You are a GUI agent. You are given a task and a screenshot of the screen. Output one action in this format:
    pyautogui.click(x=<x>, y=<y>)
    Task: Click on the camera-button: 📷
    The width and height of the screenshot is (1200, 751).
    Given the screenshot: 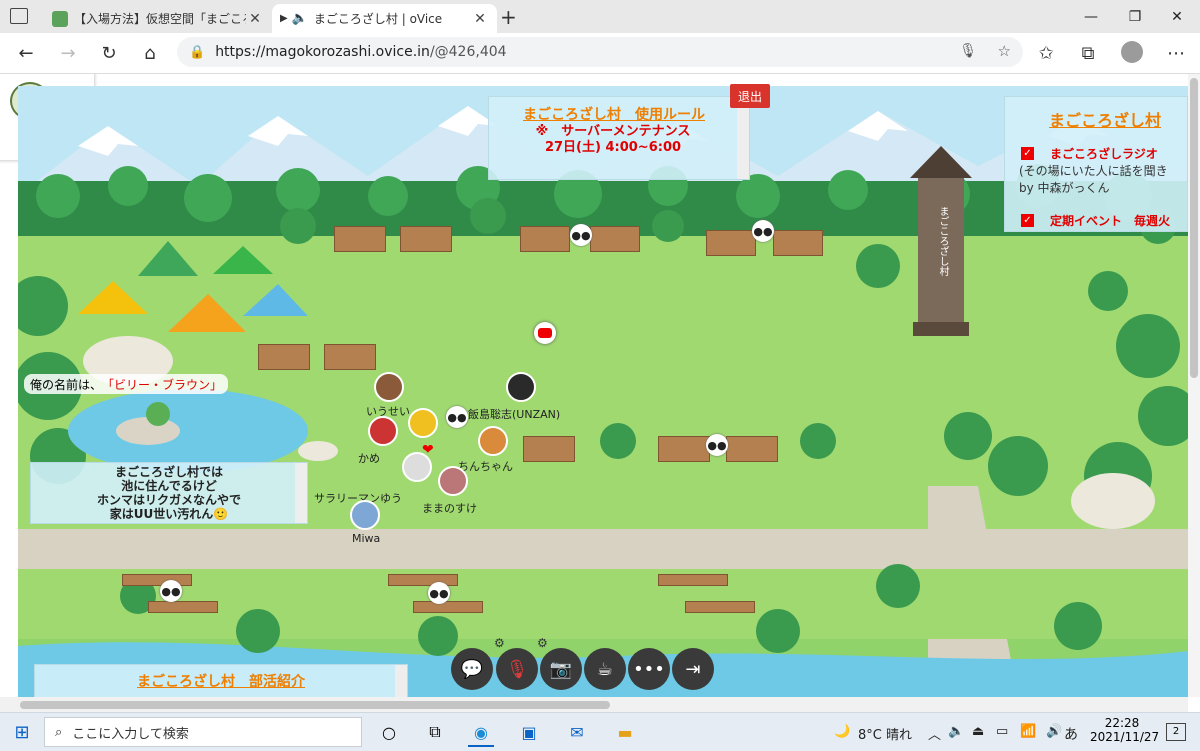 What is the action you would take?
    pyautogui.click(x=561, y=669)
    